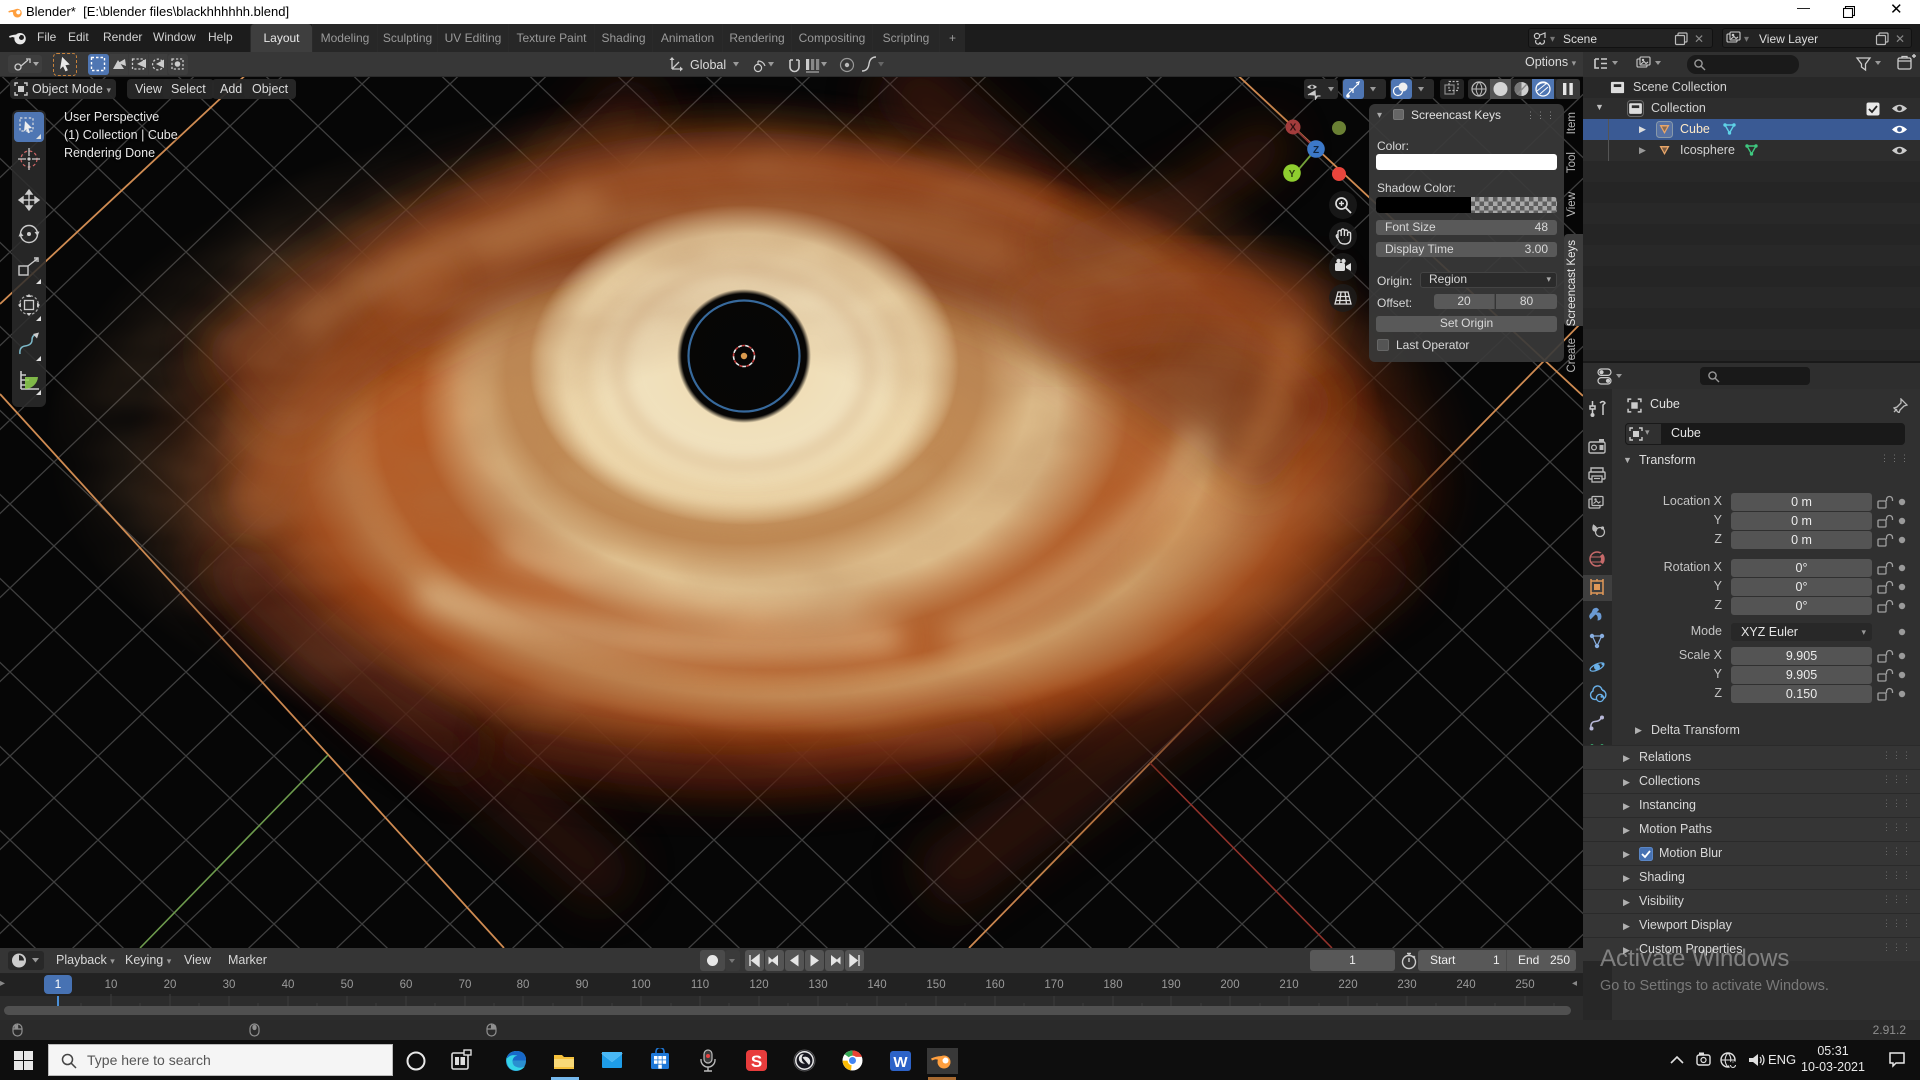  Describe the element at coordinates (756, 1061) in the screenshot. I see `svg-text: S` at that location.